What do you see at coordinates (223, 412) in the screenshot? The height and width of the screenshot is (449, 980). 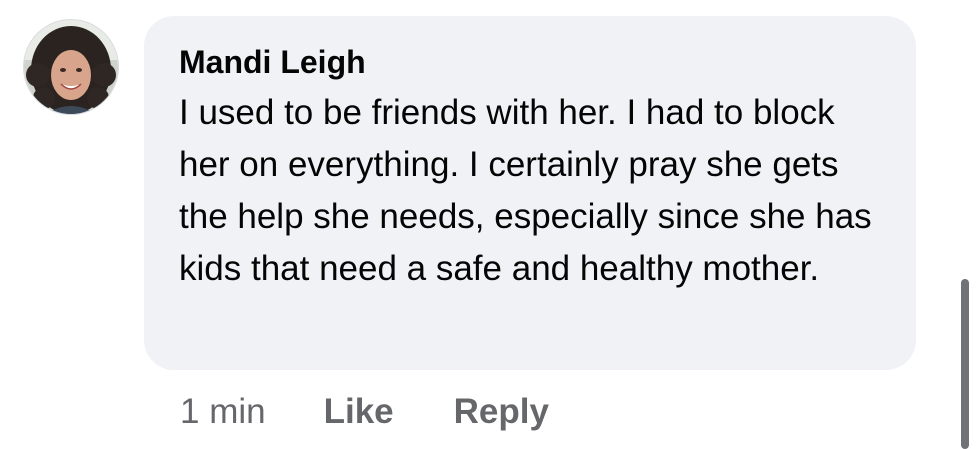 I see `comment-timestamp: 1 min` at bounding box center [223, 412].